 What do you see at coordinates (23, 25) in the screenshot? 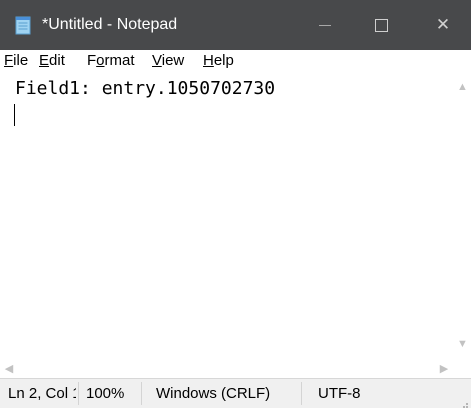
I see `notepad-icon` at bounding box center [23, 25].